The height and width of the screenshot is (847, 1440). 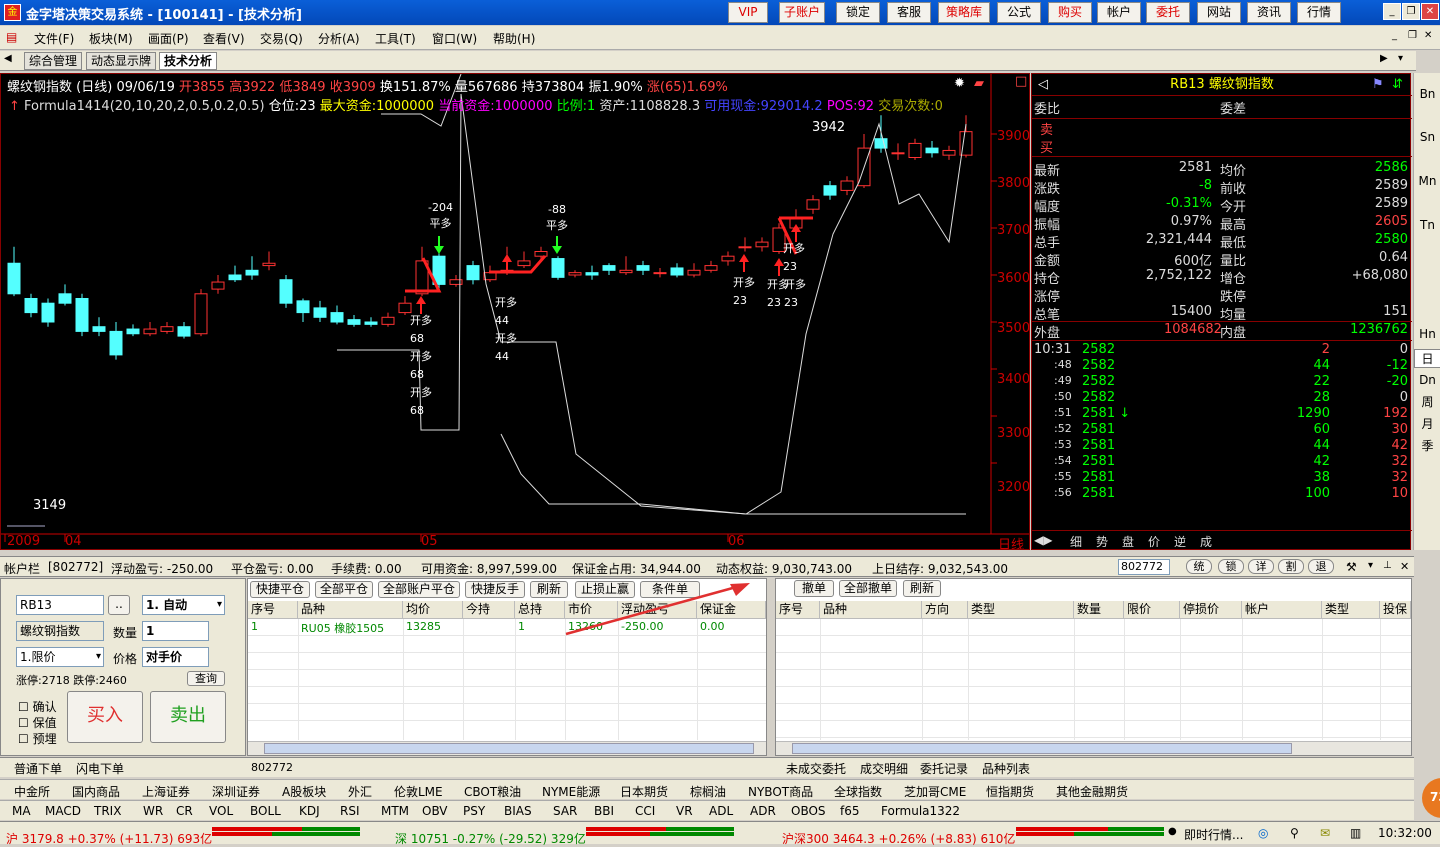 What do you see at coordinates (474, 811) in the screenshot?
I see `indicator-tab: PSY` at bounding box center [474, 811].